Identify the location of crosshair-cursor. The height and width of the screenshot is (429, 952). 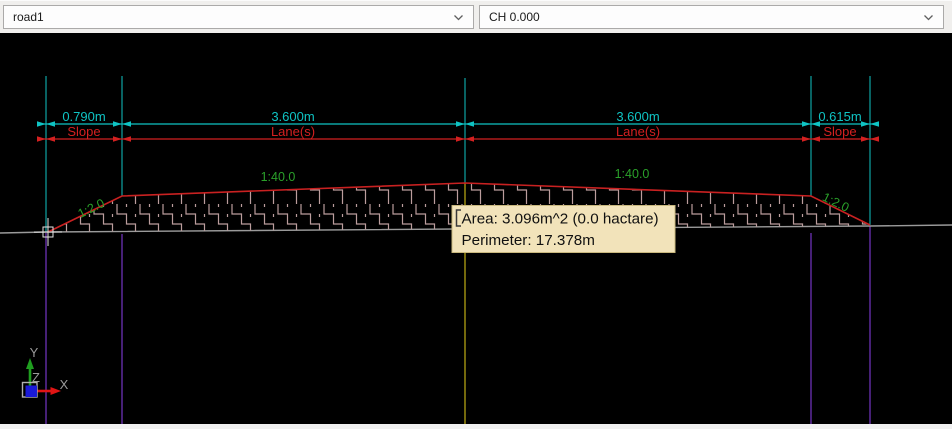
(48, 232).